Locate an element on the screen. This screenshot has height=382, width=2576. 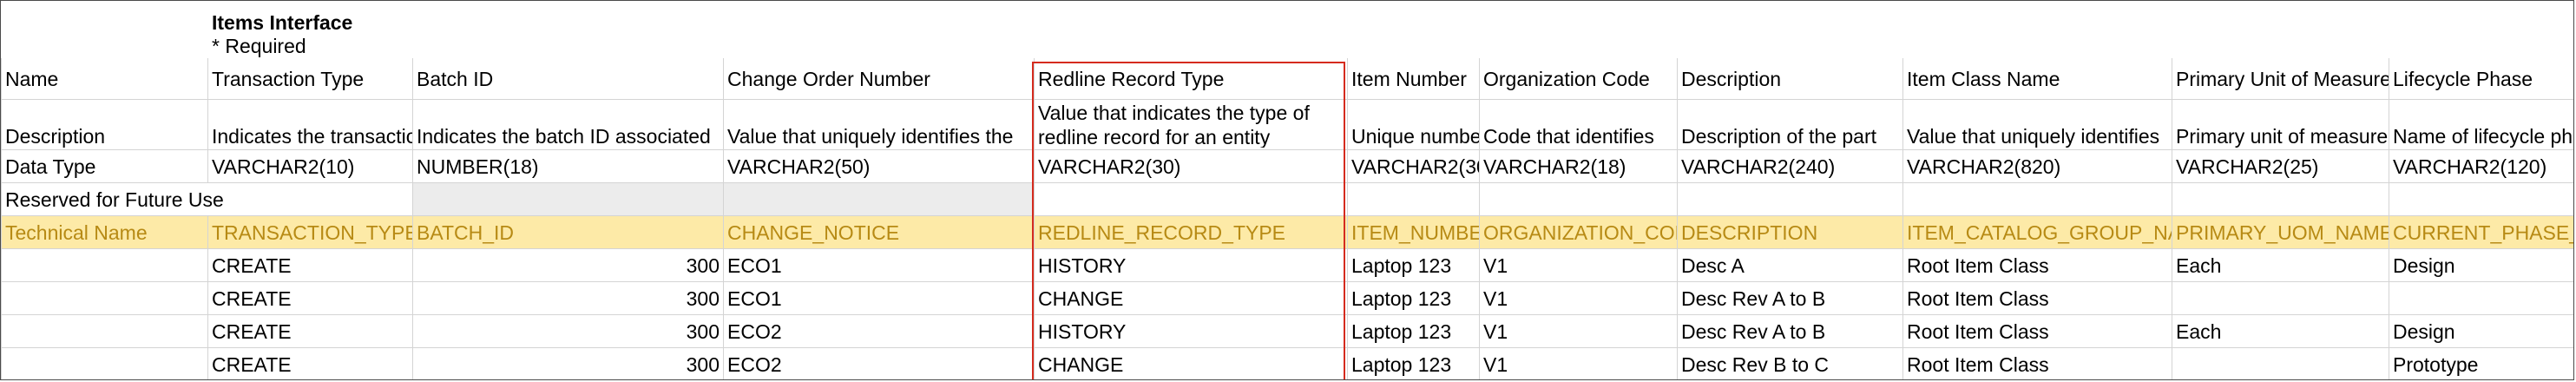
technical-name-cell: CHANGE_NOTICE is located at coordinates (879, 232).